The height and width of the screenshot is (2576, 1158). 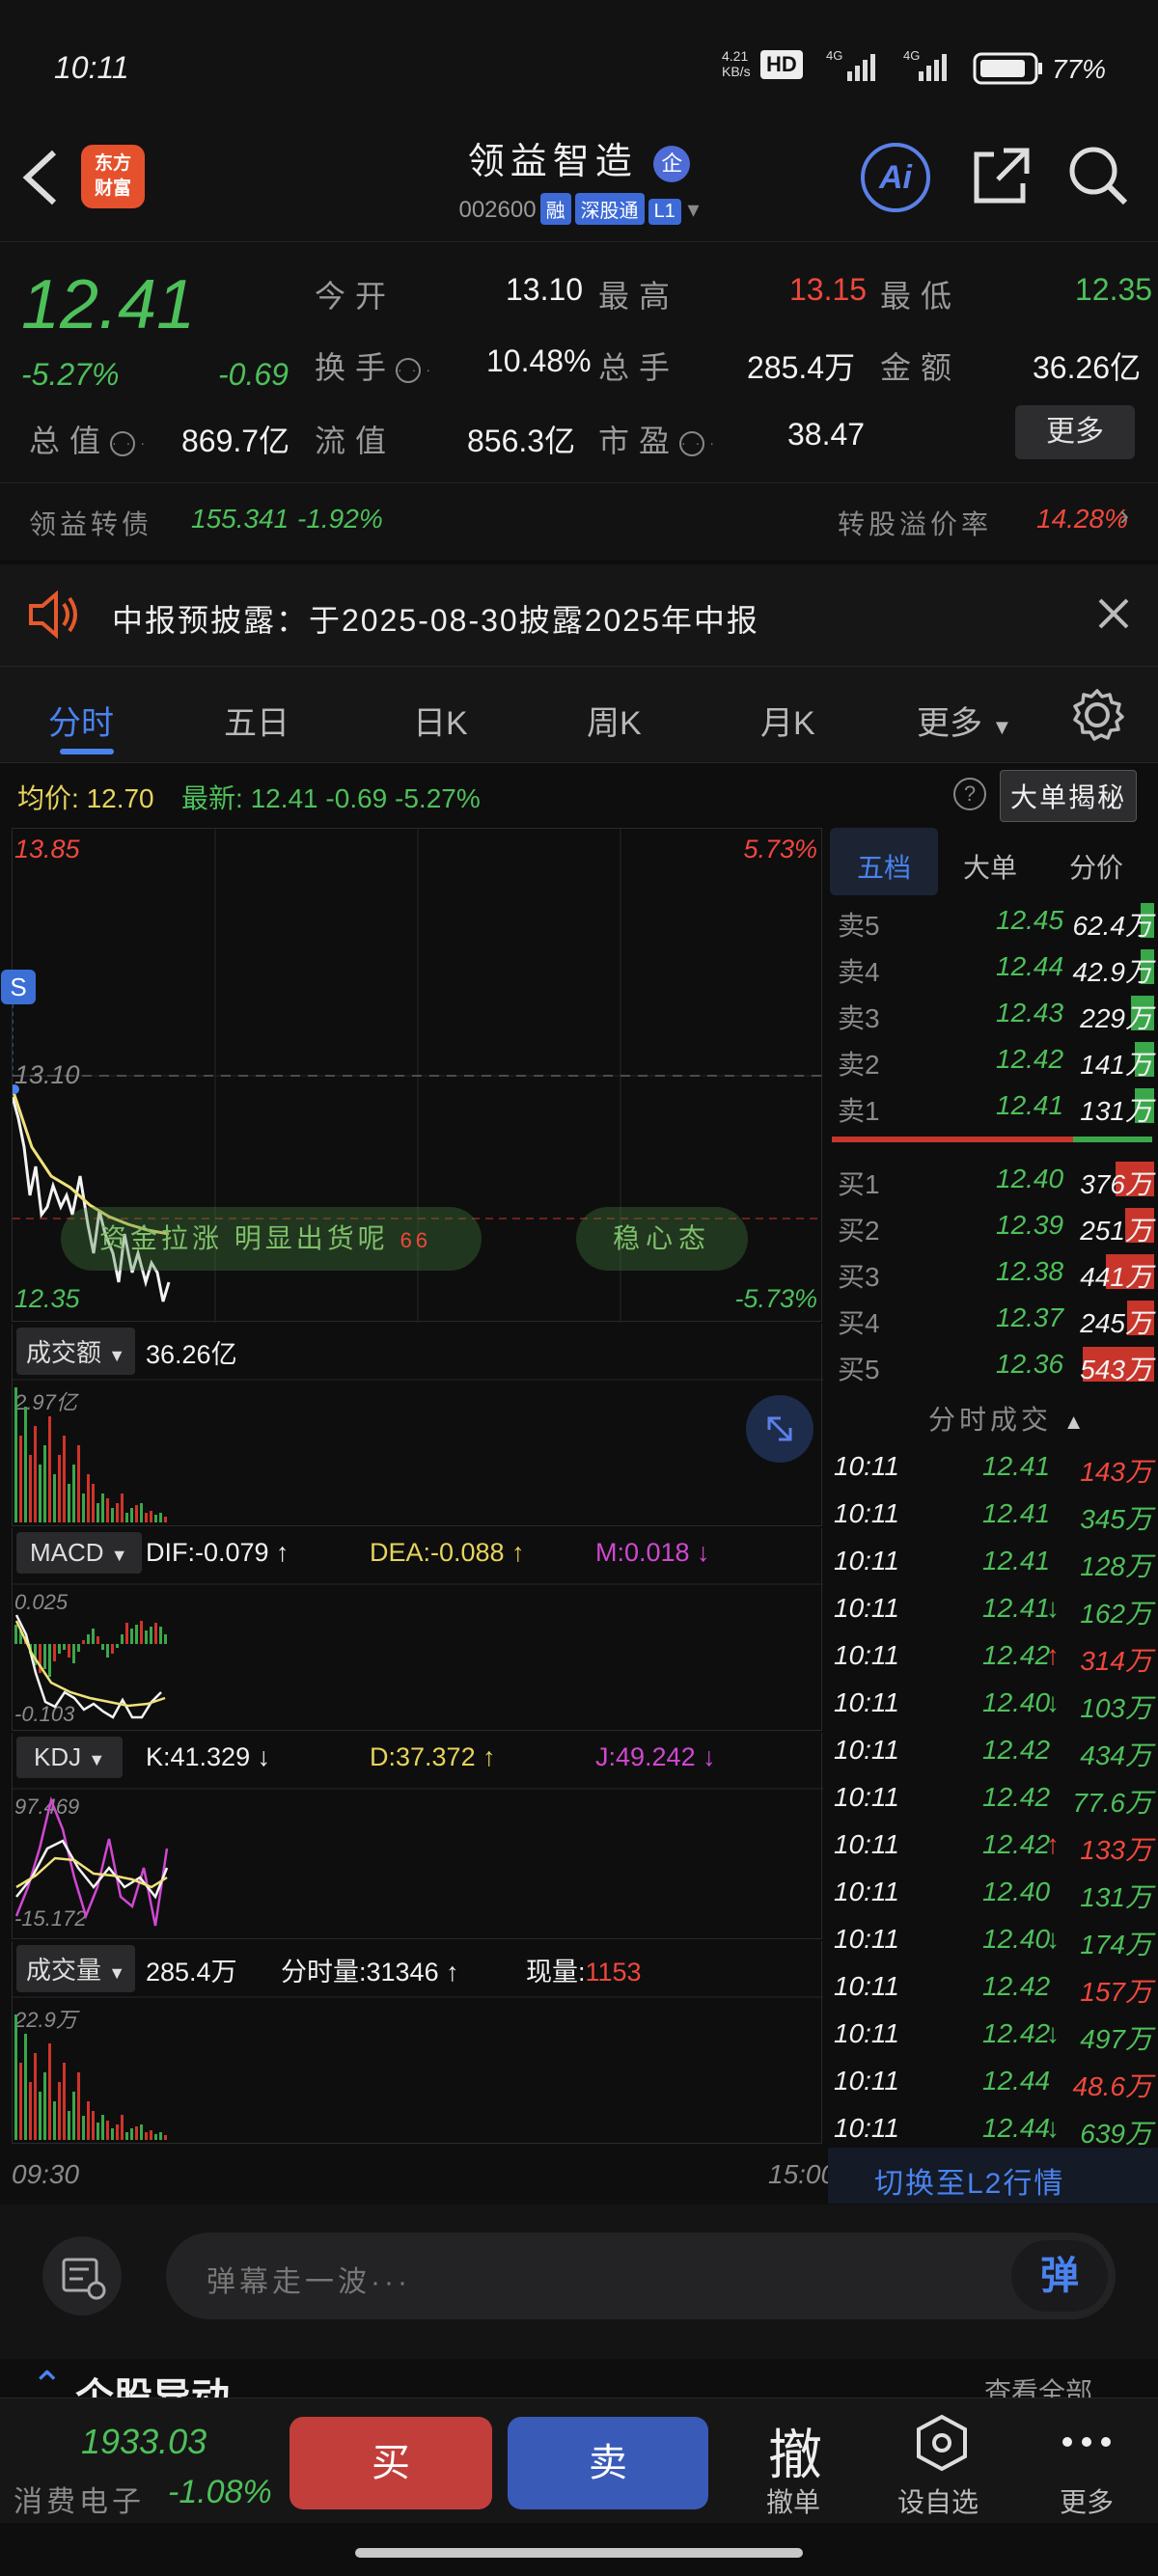 What do you see at coordinates (995, 1106) in the screenshot?
I see `ask-row: 卖1 12.41 131万` at bounding box center [995, 1106].